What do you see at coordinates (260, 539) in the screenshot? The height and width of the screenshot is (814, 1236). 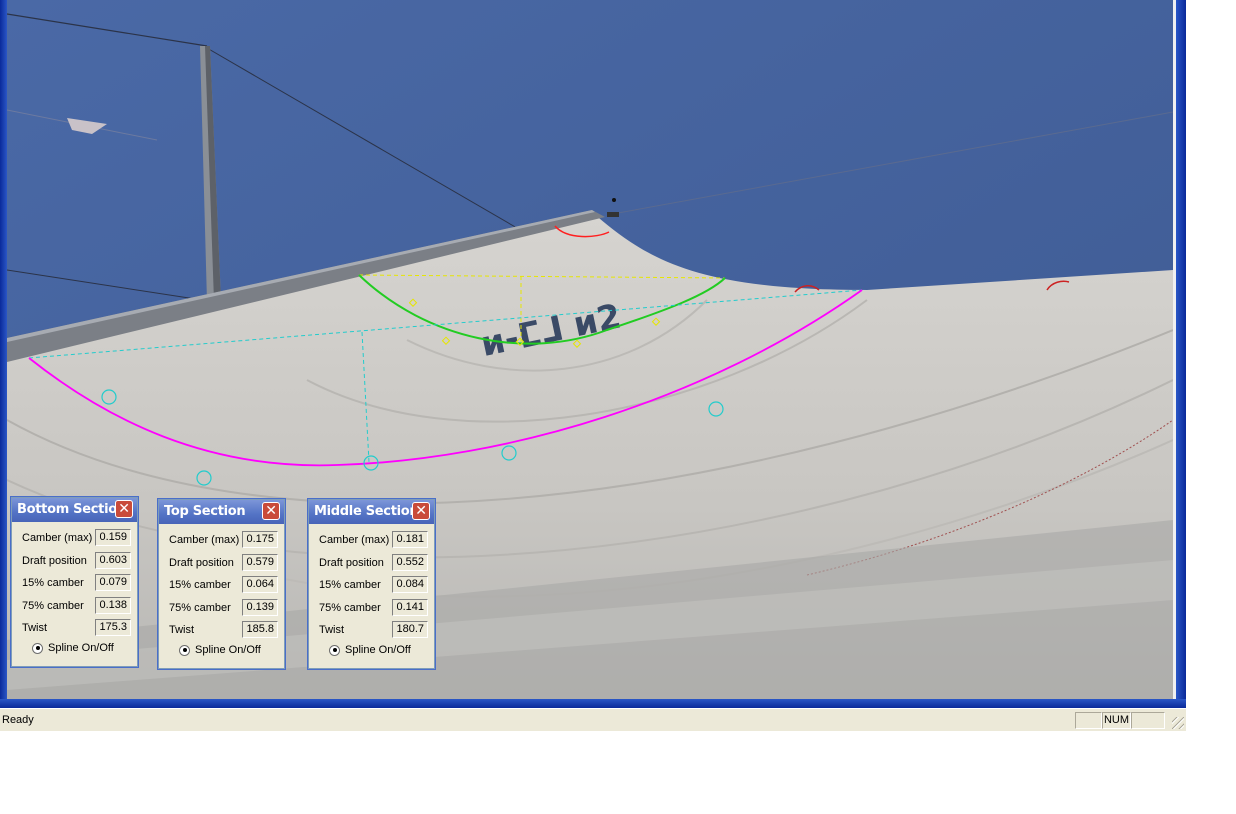 I see `field-value: 0.175` at bounding box center [260, 539].